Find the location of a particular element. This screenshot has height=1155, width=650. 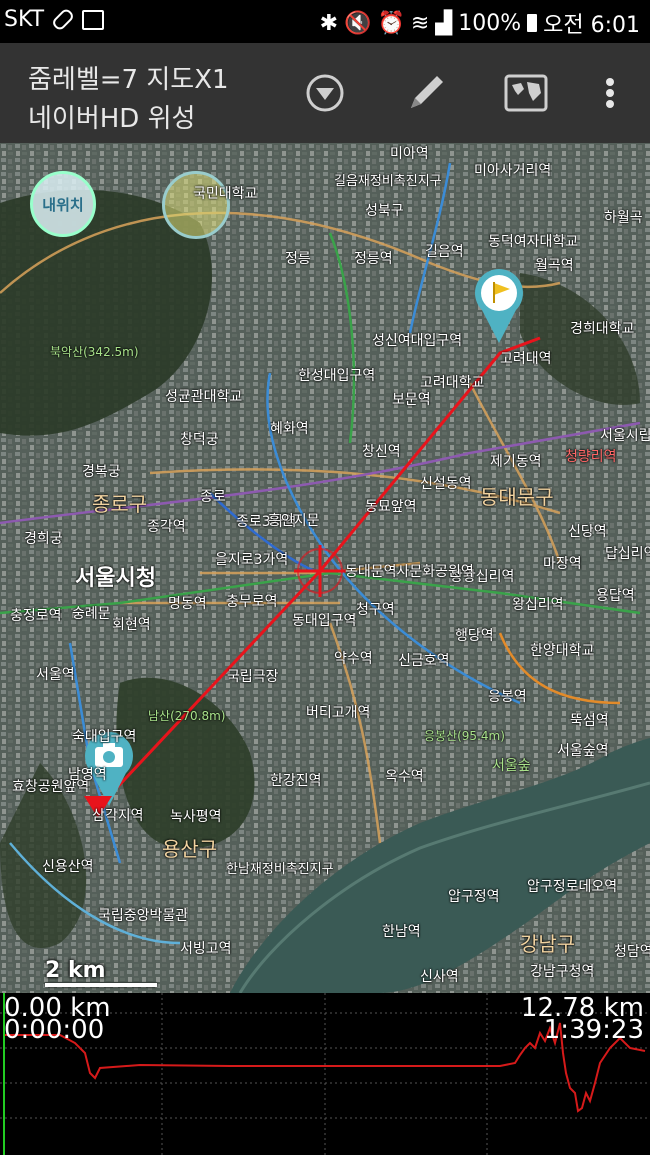

wifi-icon: ≋ is located at coordinates (420, 23).